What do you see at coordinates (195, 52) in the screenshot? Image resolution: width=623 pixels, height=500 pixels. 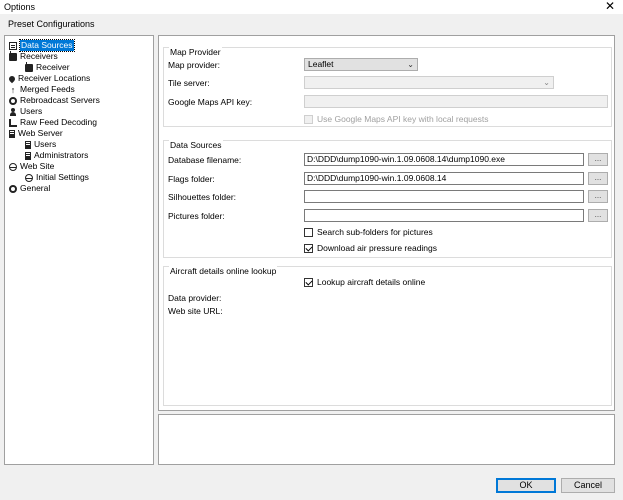 I see `group-title: Map Provider` at bounding box center [195, 52].